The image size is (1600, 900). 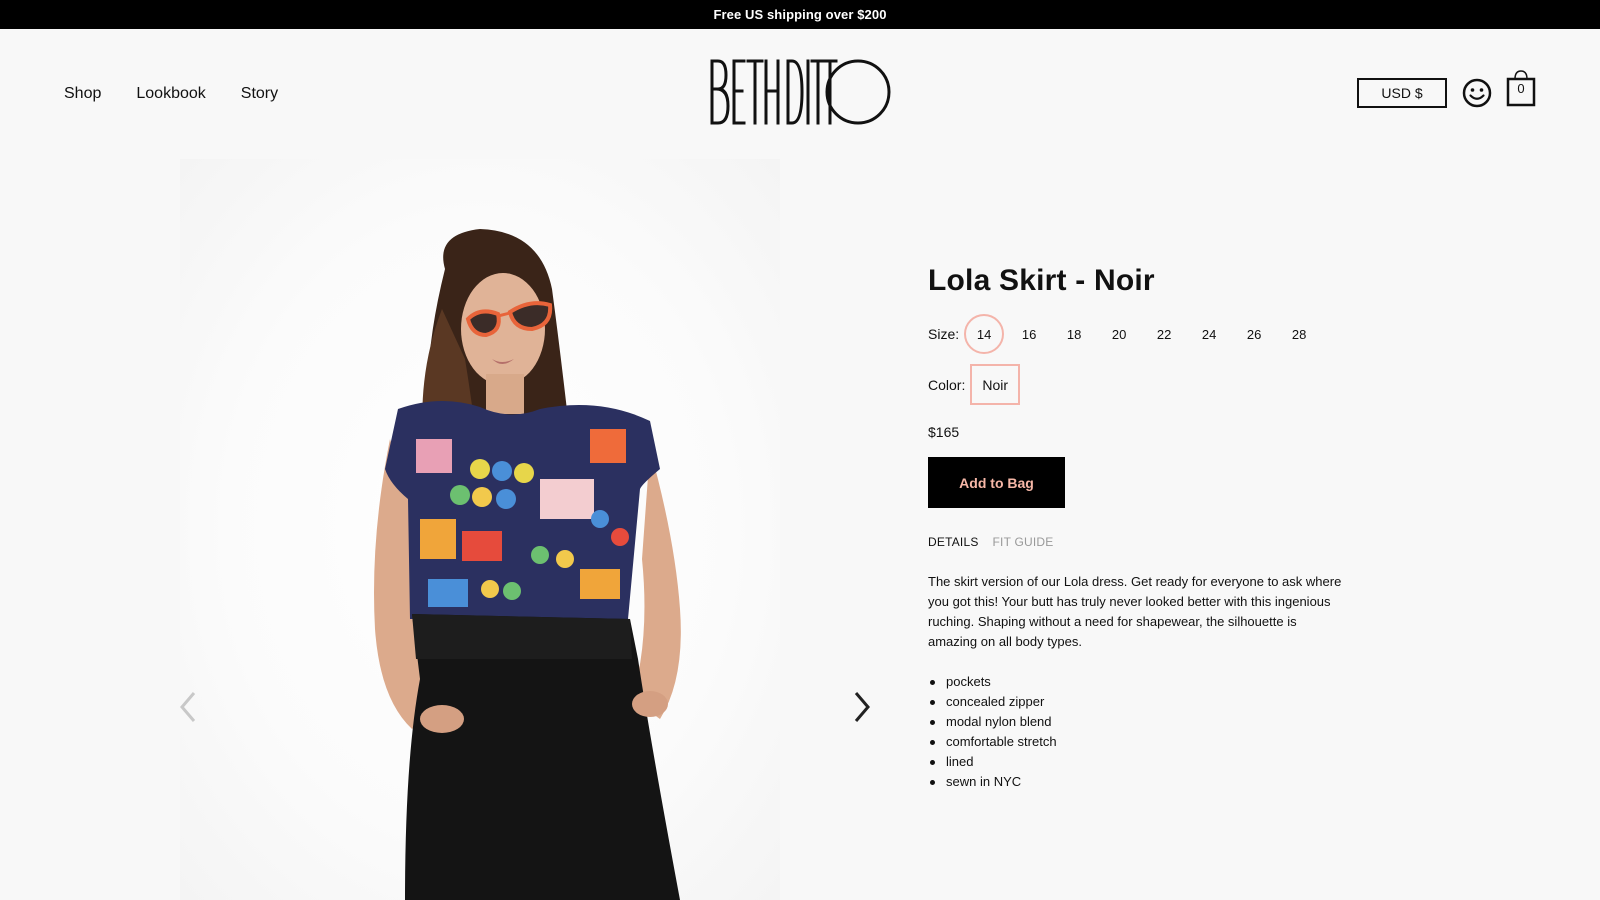 I want to click on currency-label: USD $, so click(x=1402, y=93).